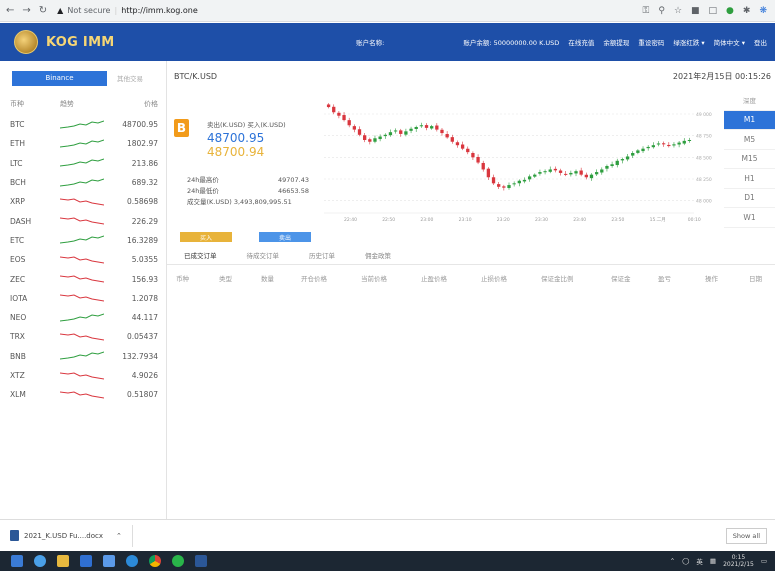 Image resolution: width=775 pixels, height=571 pixels. Describe the element at coordinates (617, 220) in the screenshot. I see `x-tick-label: 23:50` at that location.